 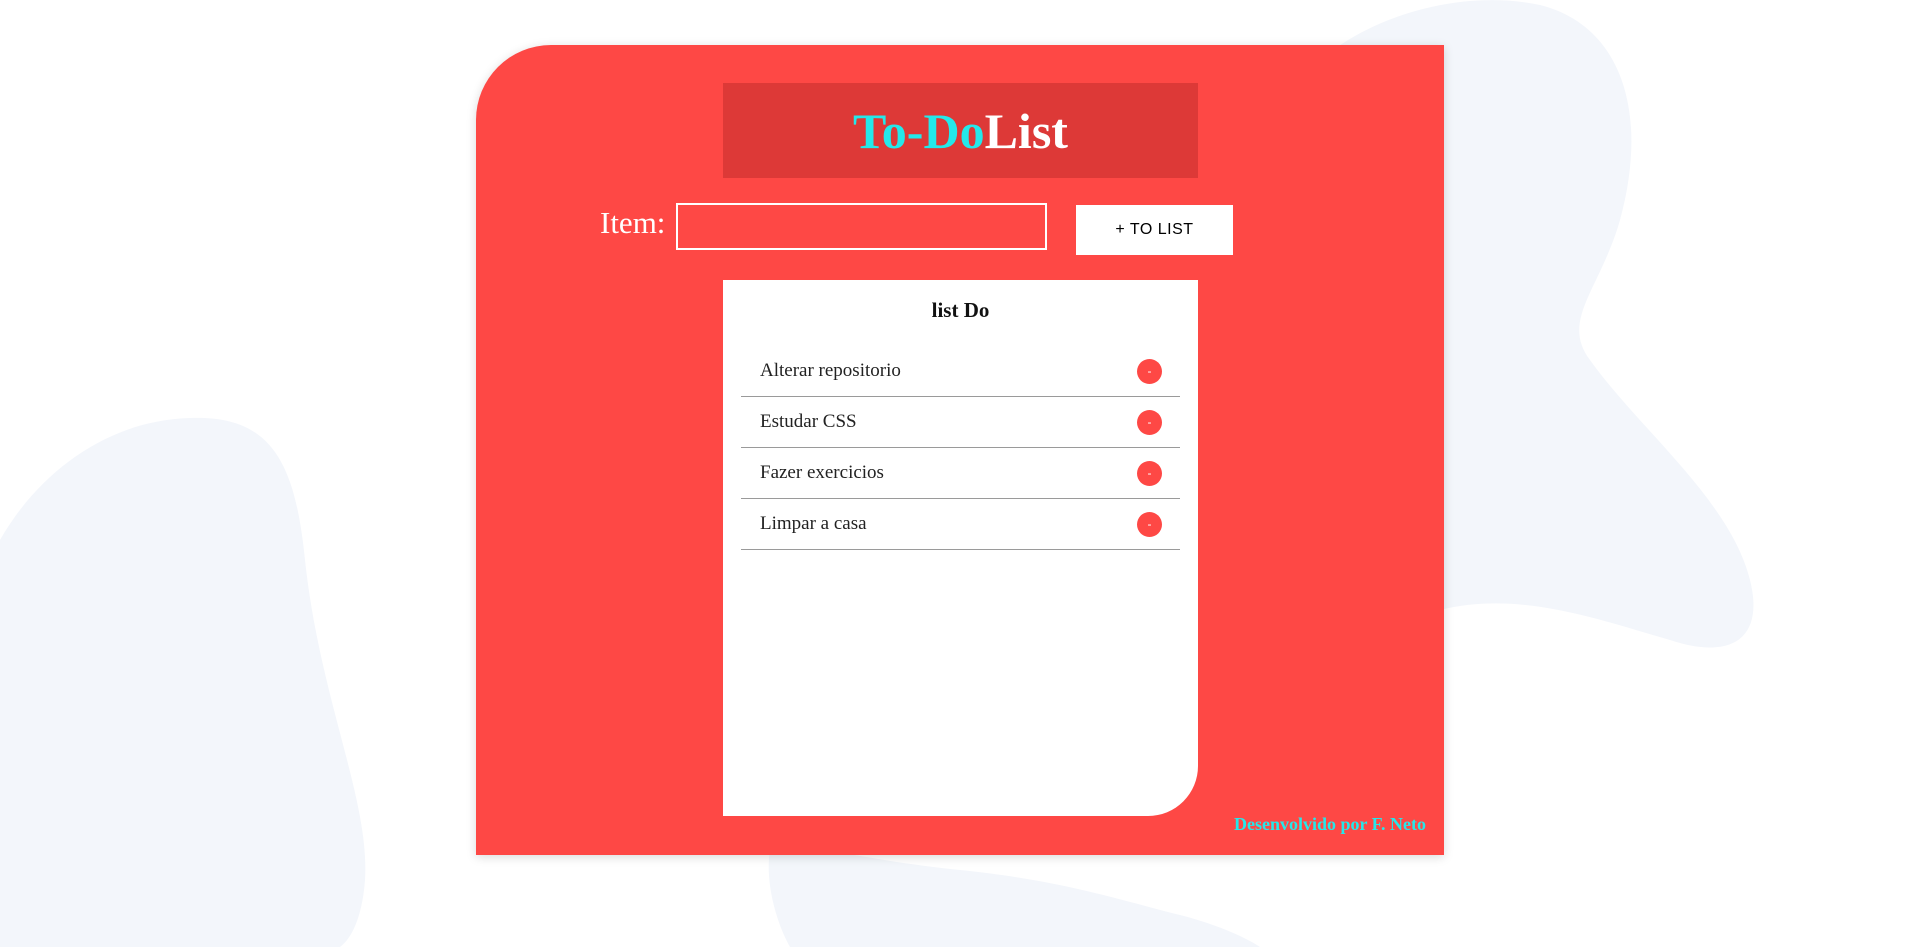 I want to click on list-item: Estudar CSS -, so click(x=960, y=422).